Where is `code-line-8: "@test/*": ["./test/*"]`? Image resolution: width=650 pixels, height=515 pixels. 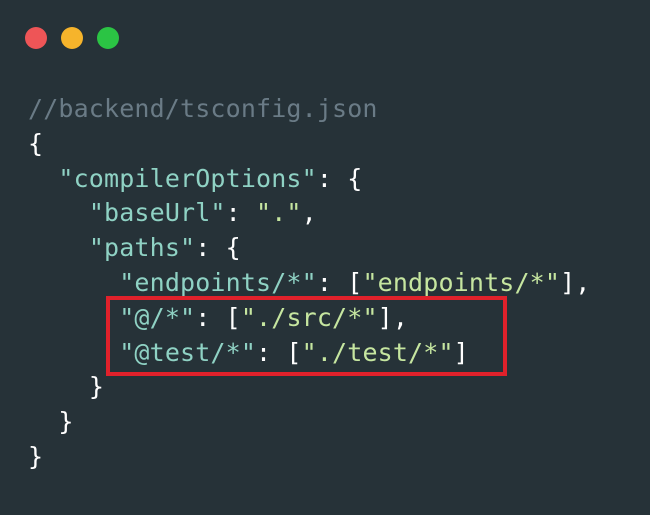
code-line-8: "@test/*": ["./test/*"] is located at coordinates (309, 353).